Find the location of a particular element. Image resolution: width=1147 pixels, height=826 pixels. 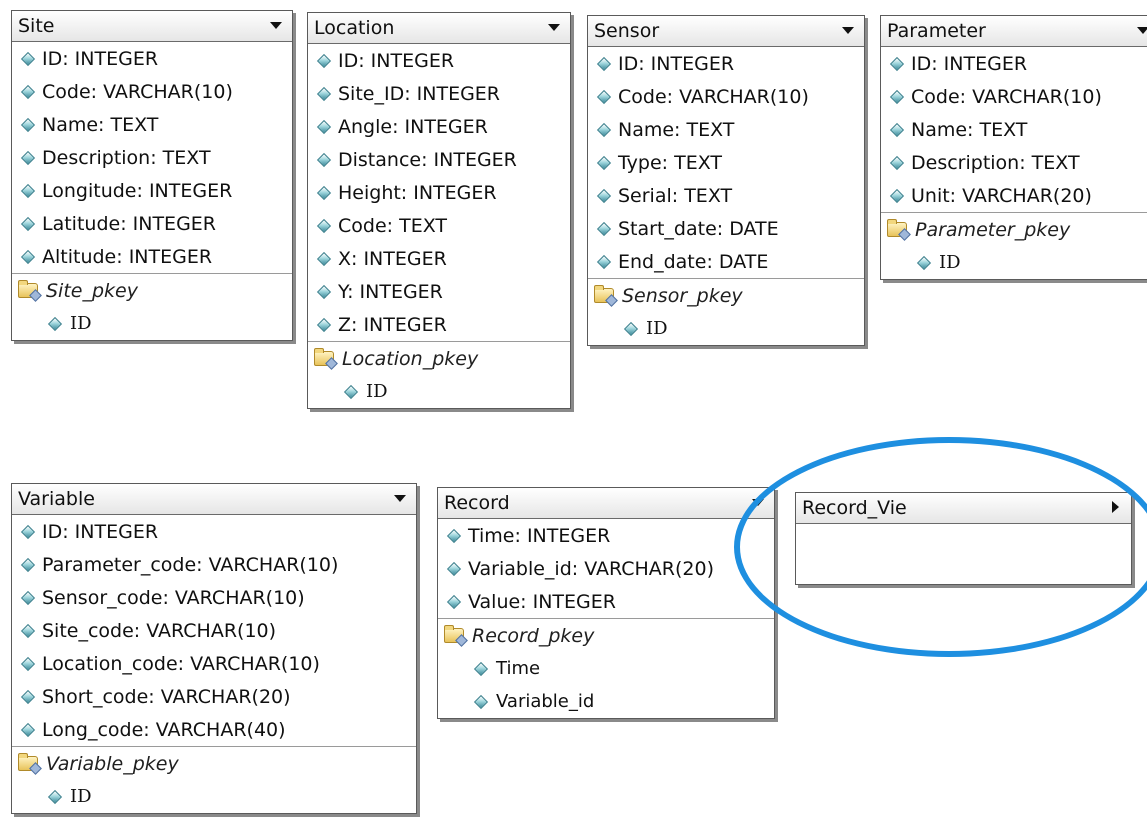

field-row: Distance: INTEGER is located at coordinates (439, 159).